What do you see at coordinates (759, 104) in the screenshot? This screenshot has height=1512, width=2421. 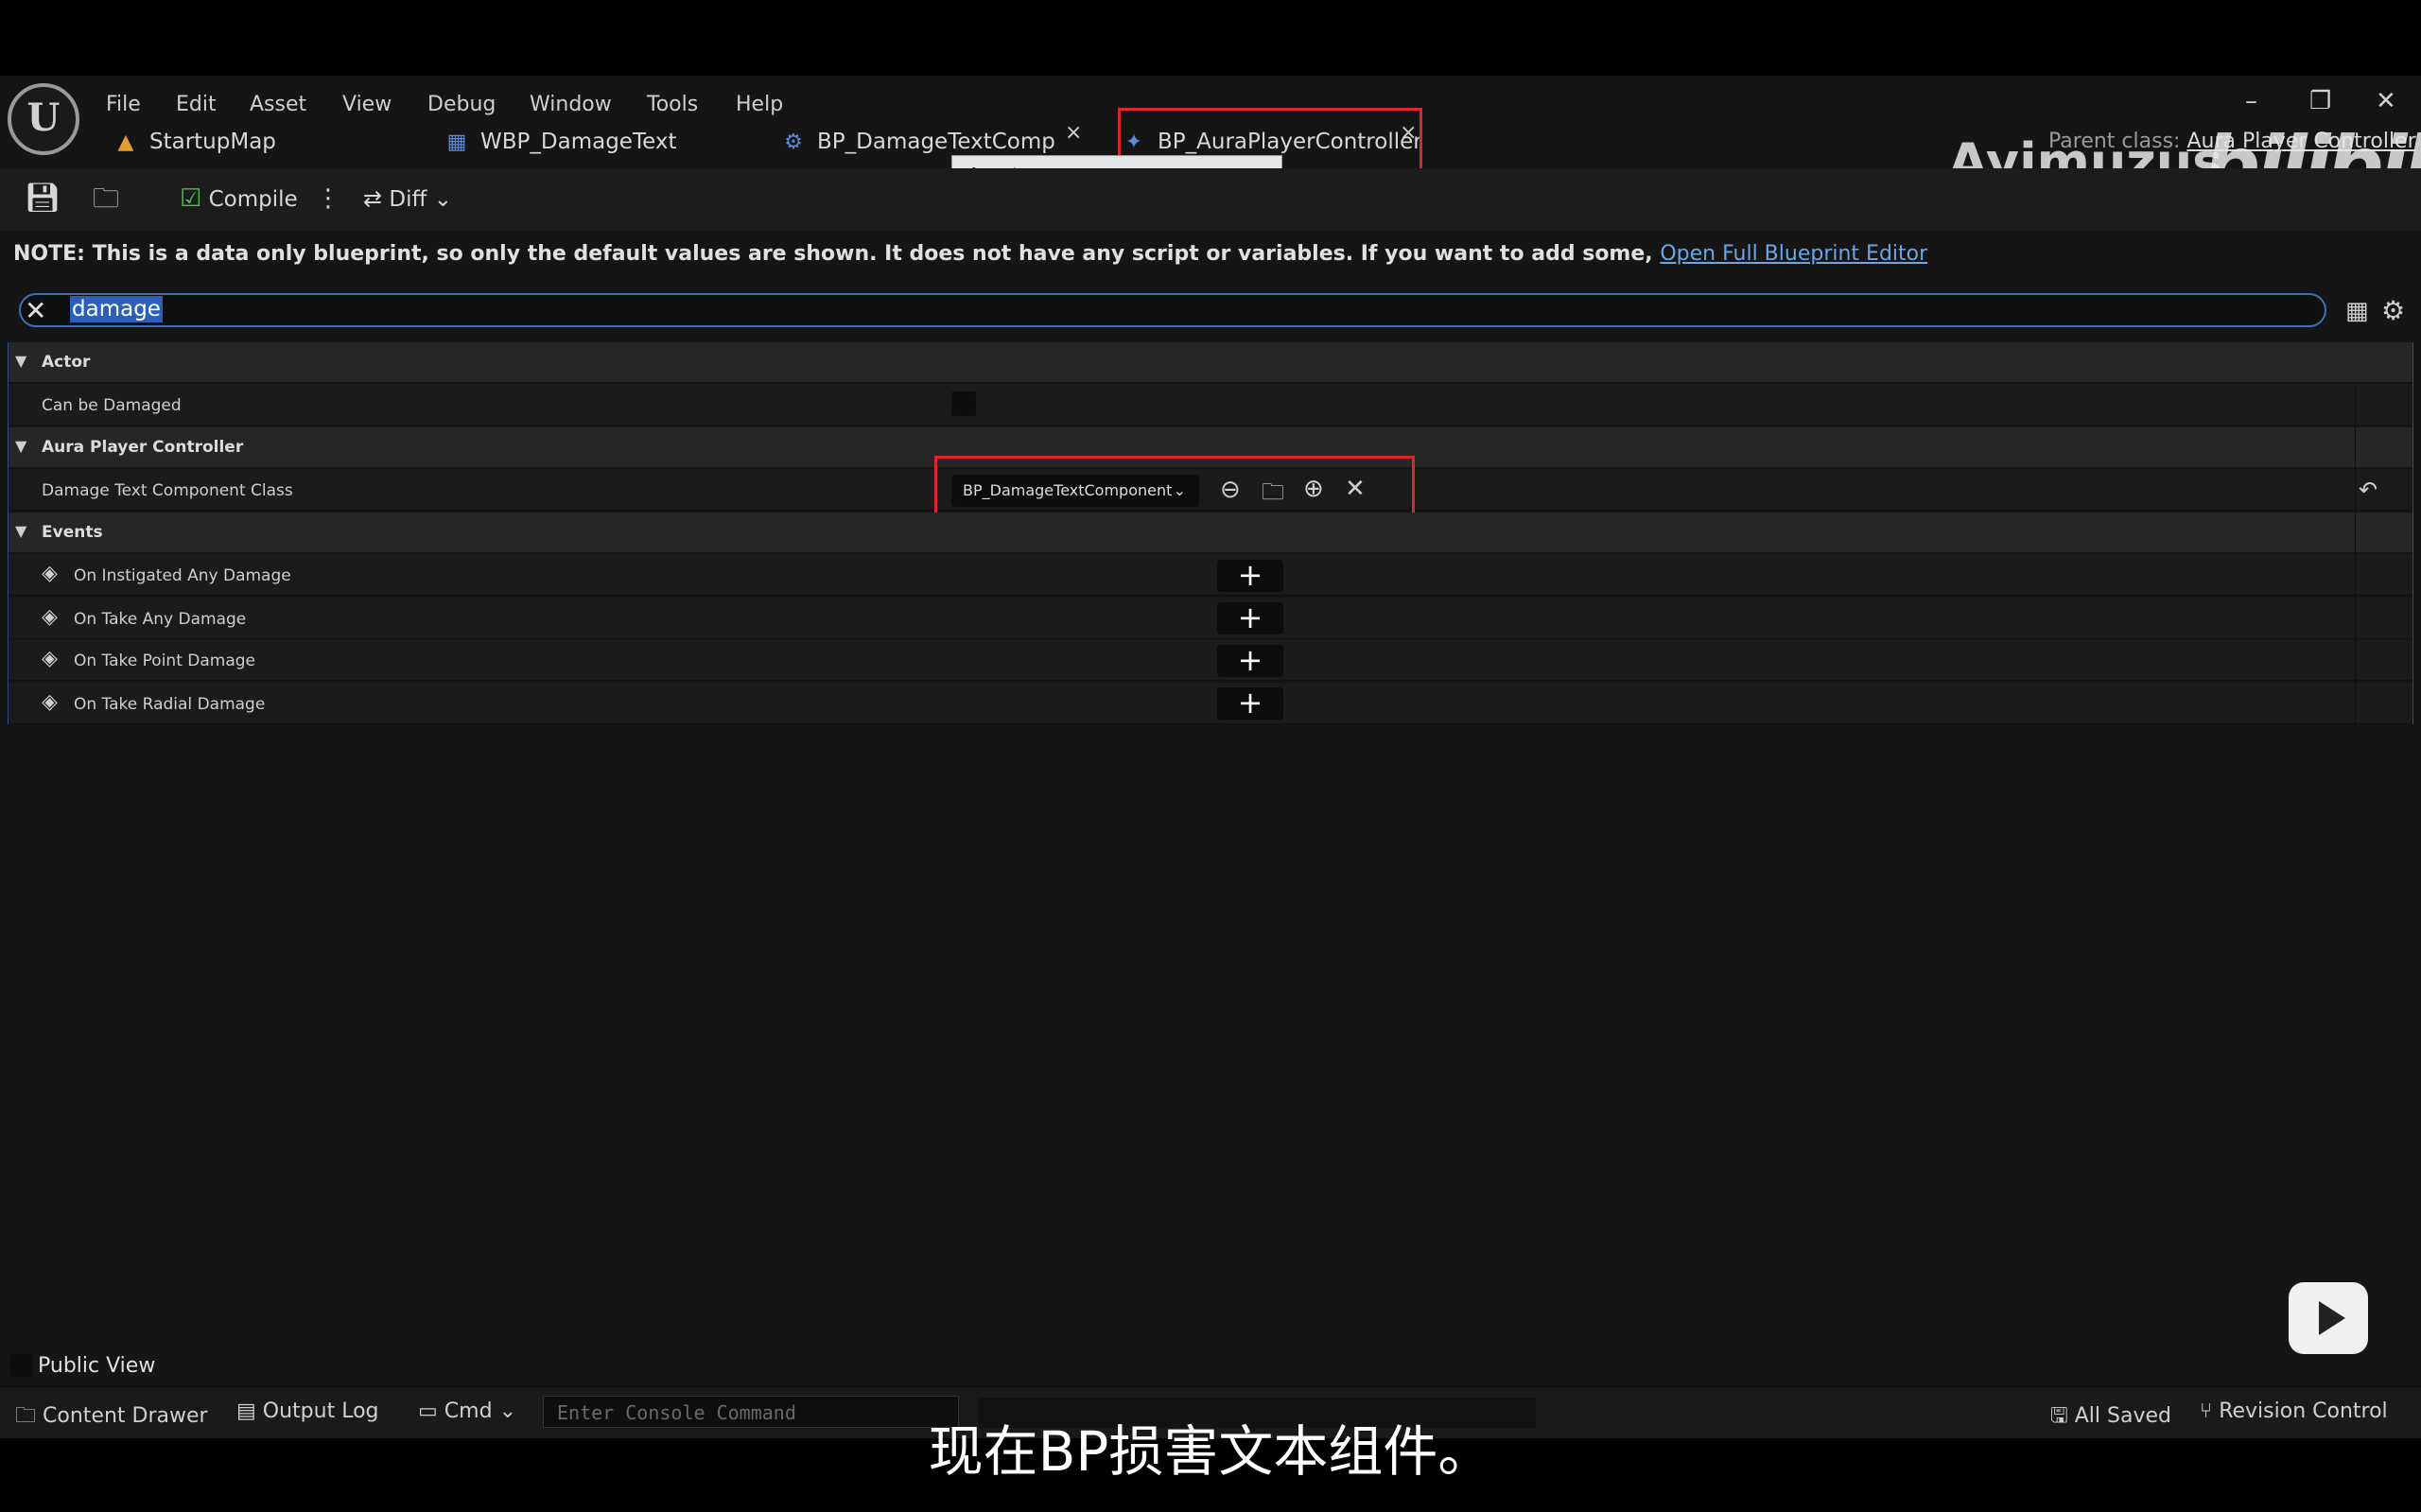 I see `menu-help: Help` at bounding box center [759, 104].